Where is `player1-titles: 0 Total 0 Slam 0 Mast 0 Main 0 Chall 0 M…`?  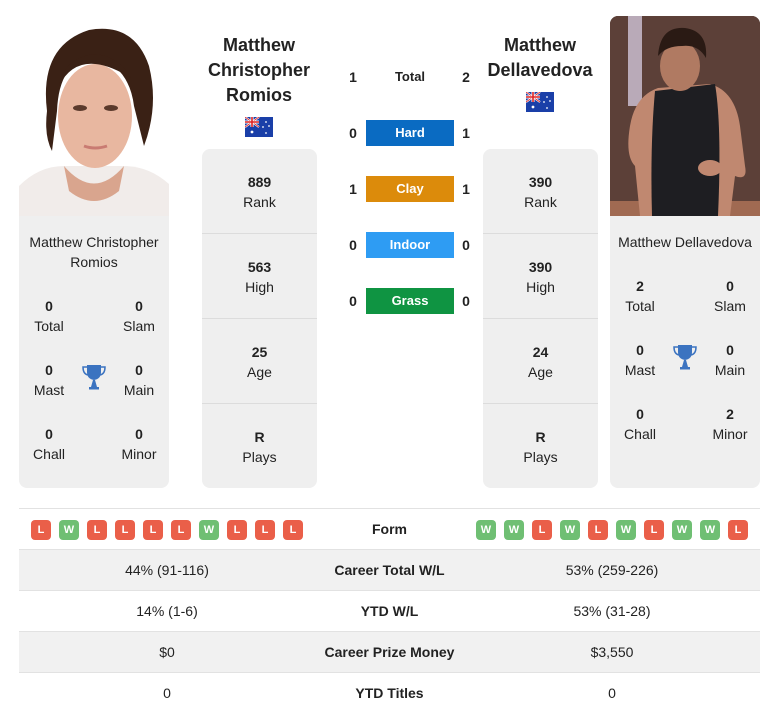 player1-titles: 0 Total 0 Slam 0 Mast 0 Main 0 Chall 0 M… is located at coordinates (94, 392).